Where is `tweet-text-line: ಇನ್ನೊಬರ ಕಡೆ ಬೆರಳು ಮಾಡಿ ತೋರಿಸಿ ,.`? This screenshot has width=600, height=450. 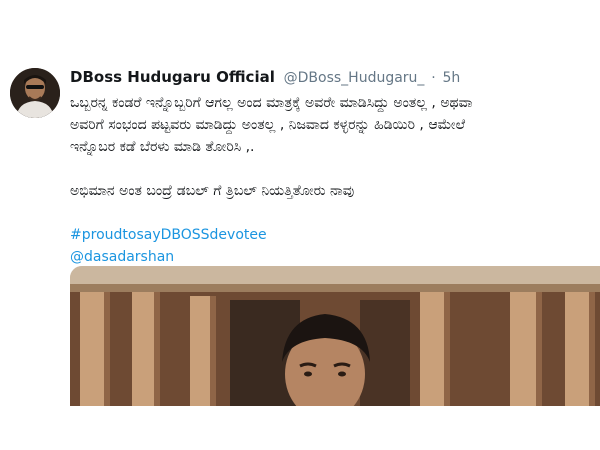
tweet-text-line: ಇನ್ನೊಬರ ಕಡೆ ಬೆರಳು ಮಾಡಿ ತೋರಿಸಿ ,. is located at coordinates (162, 147).